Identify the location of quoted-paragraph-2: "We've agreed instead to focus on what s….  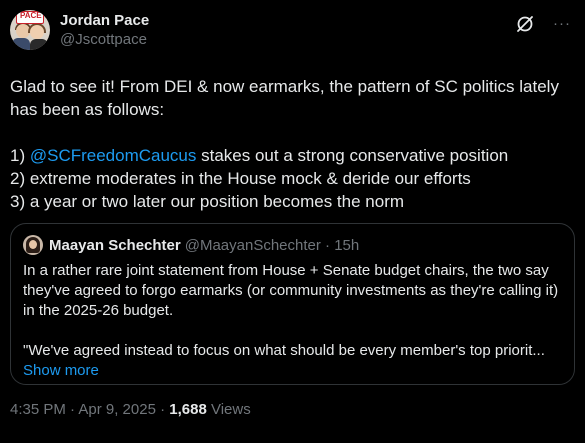
(284, 350).